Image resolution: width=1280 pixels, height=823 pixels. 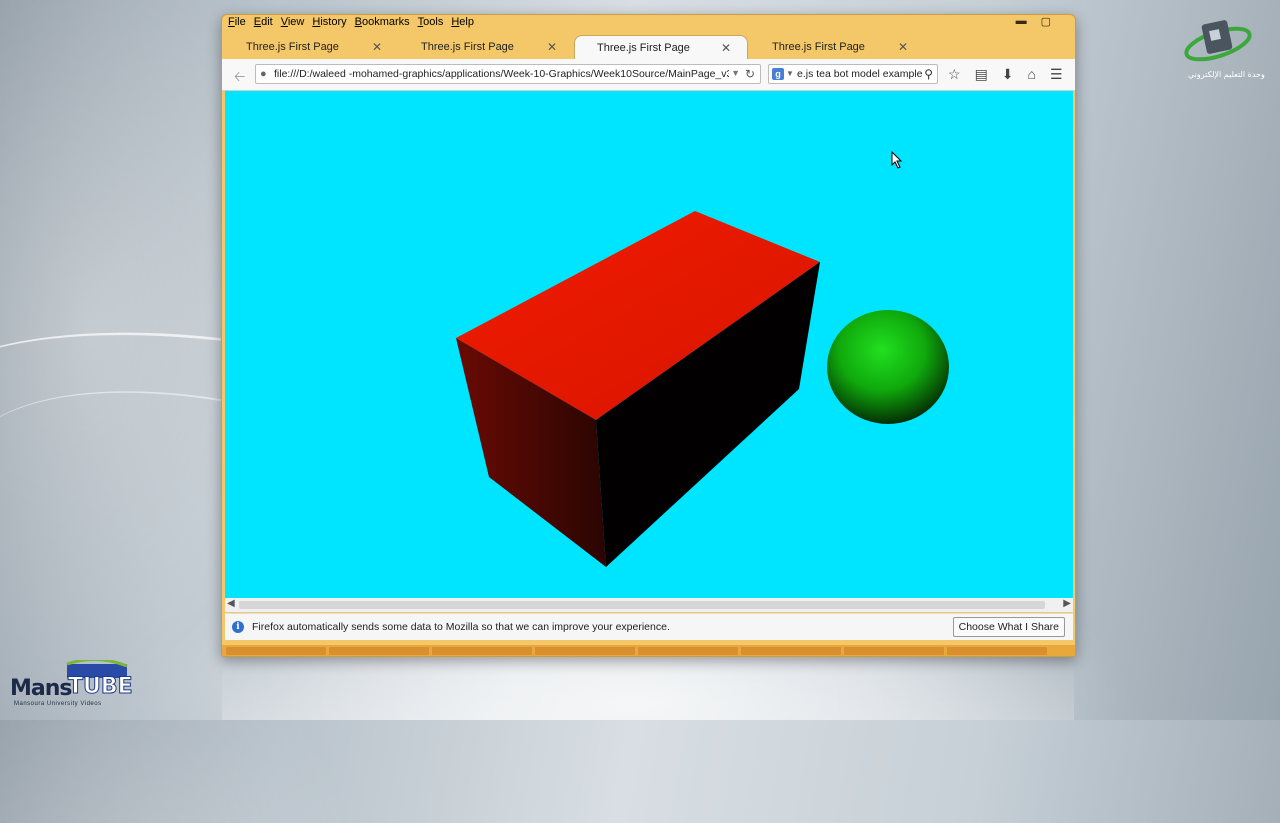 I want to click on scrollbar-thumb, so click(x=642, y=605).